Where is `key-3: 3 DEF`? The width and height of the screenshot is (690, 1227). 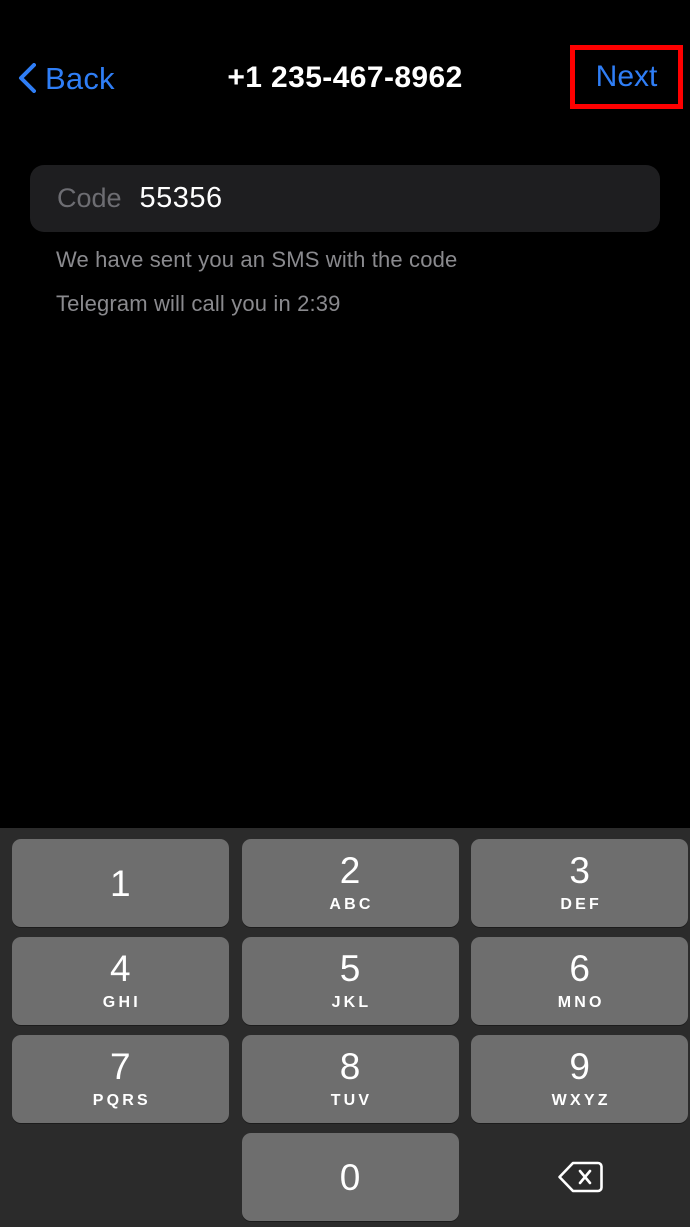 key-3: 3 DEF is located at coordinates (580, 883).